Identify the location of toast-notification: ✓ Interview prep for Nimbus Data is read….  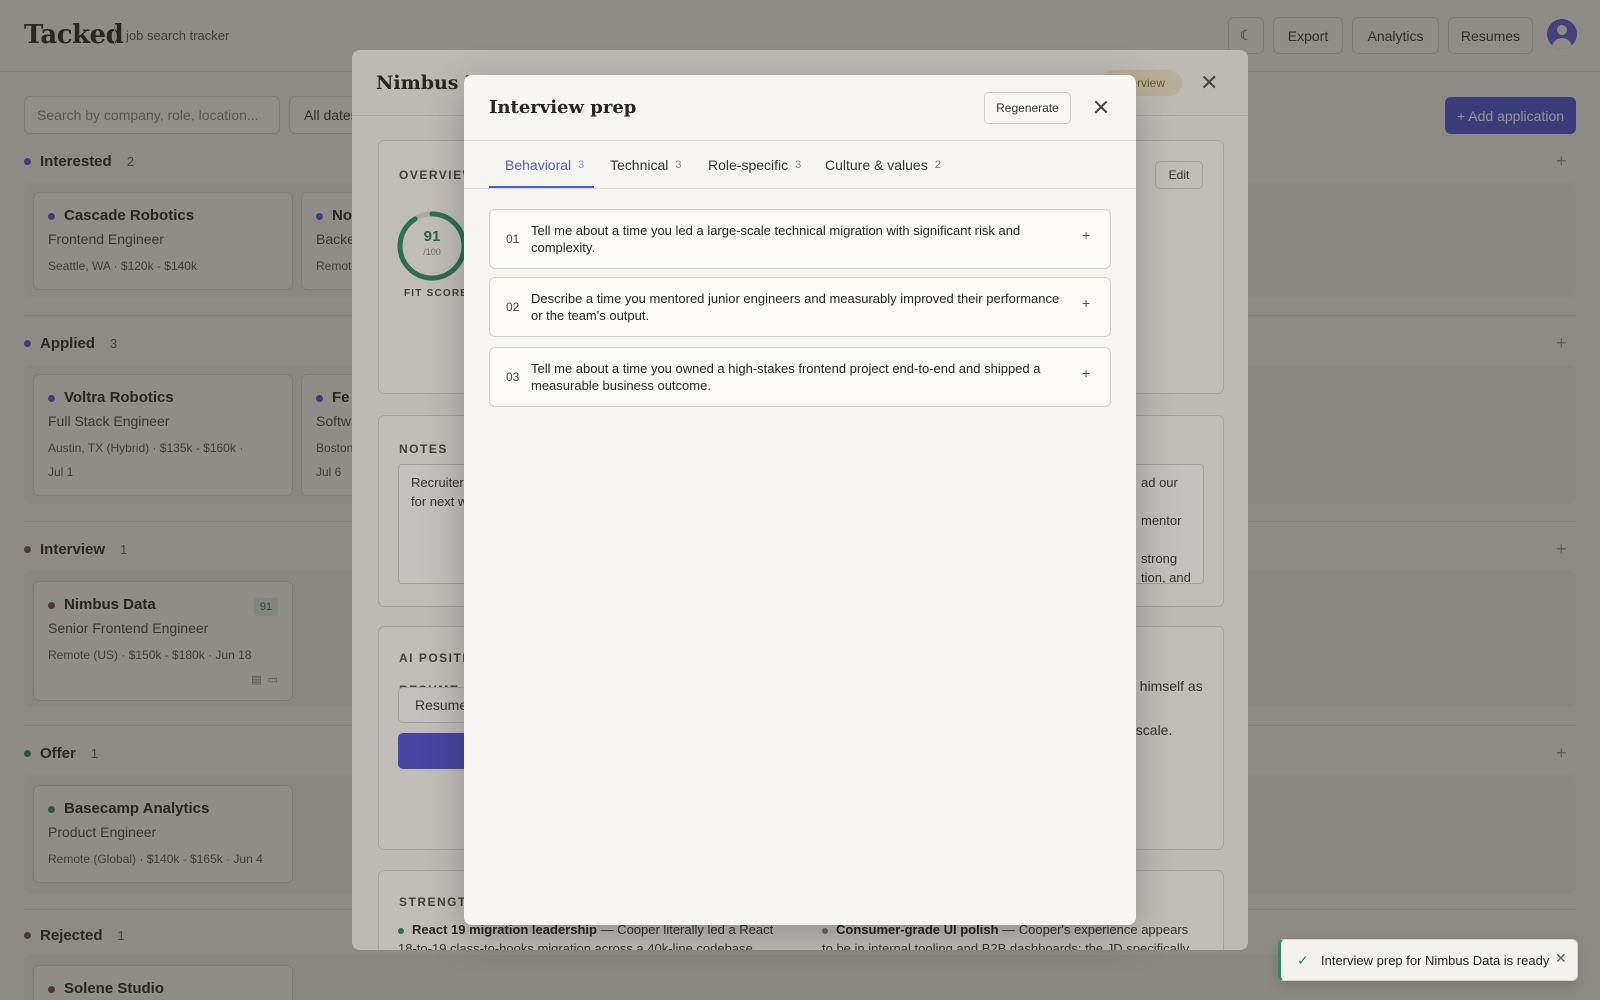
(1428, 960).